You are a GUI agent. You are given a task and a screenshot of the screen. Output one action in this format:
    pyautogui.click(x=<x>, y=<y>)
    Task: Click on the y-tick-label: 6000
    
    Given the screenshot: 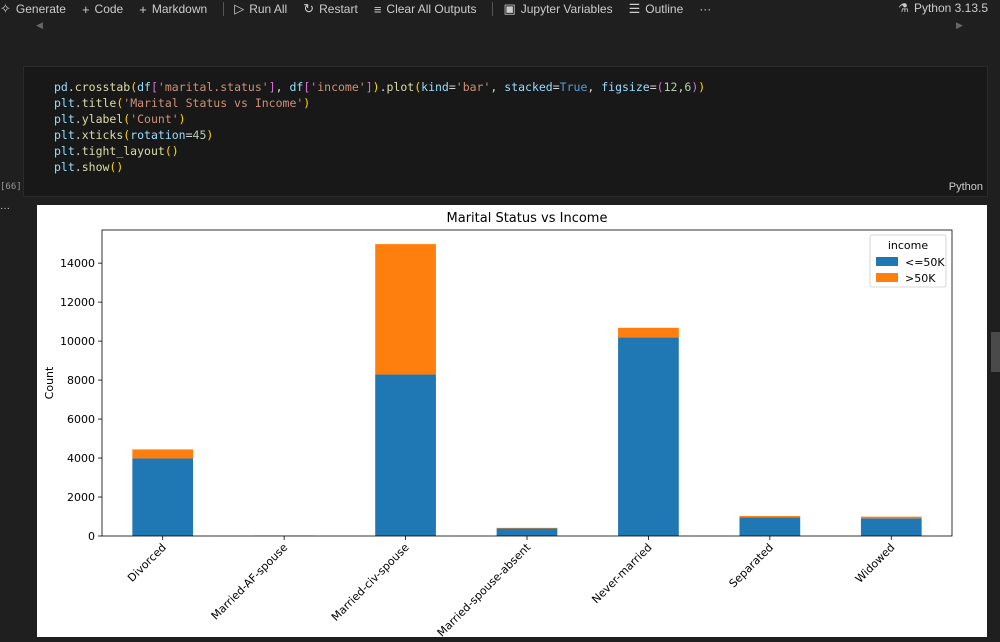 What is the action you would take?
    pyautogui.click(x=81, y=419)
    